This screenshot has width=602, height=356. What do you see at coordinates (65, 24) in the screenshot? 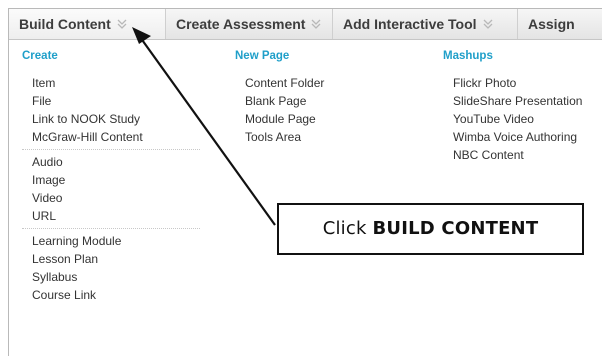
I see `tab-label: Build Content` at bounding box center [65, 24].